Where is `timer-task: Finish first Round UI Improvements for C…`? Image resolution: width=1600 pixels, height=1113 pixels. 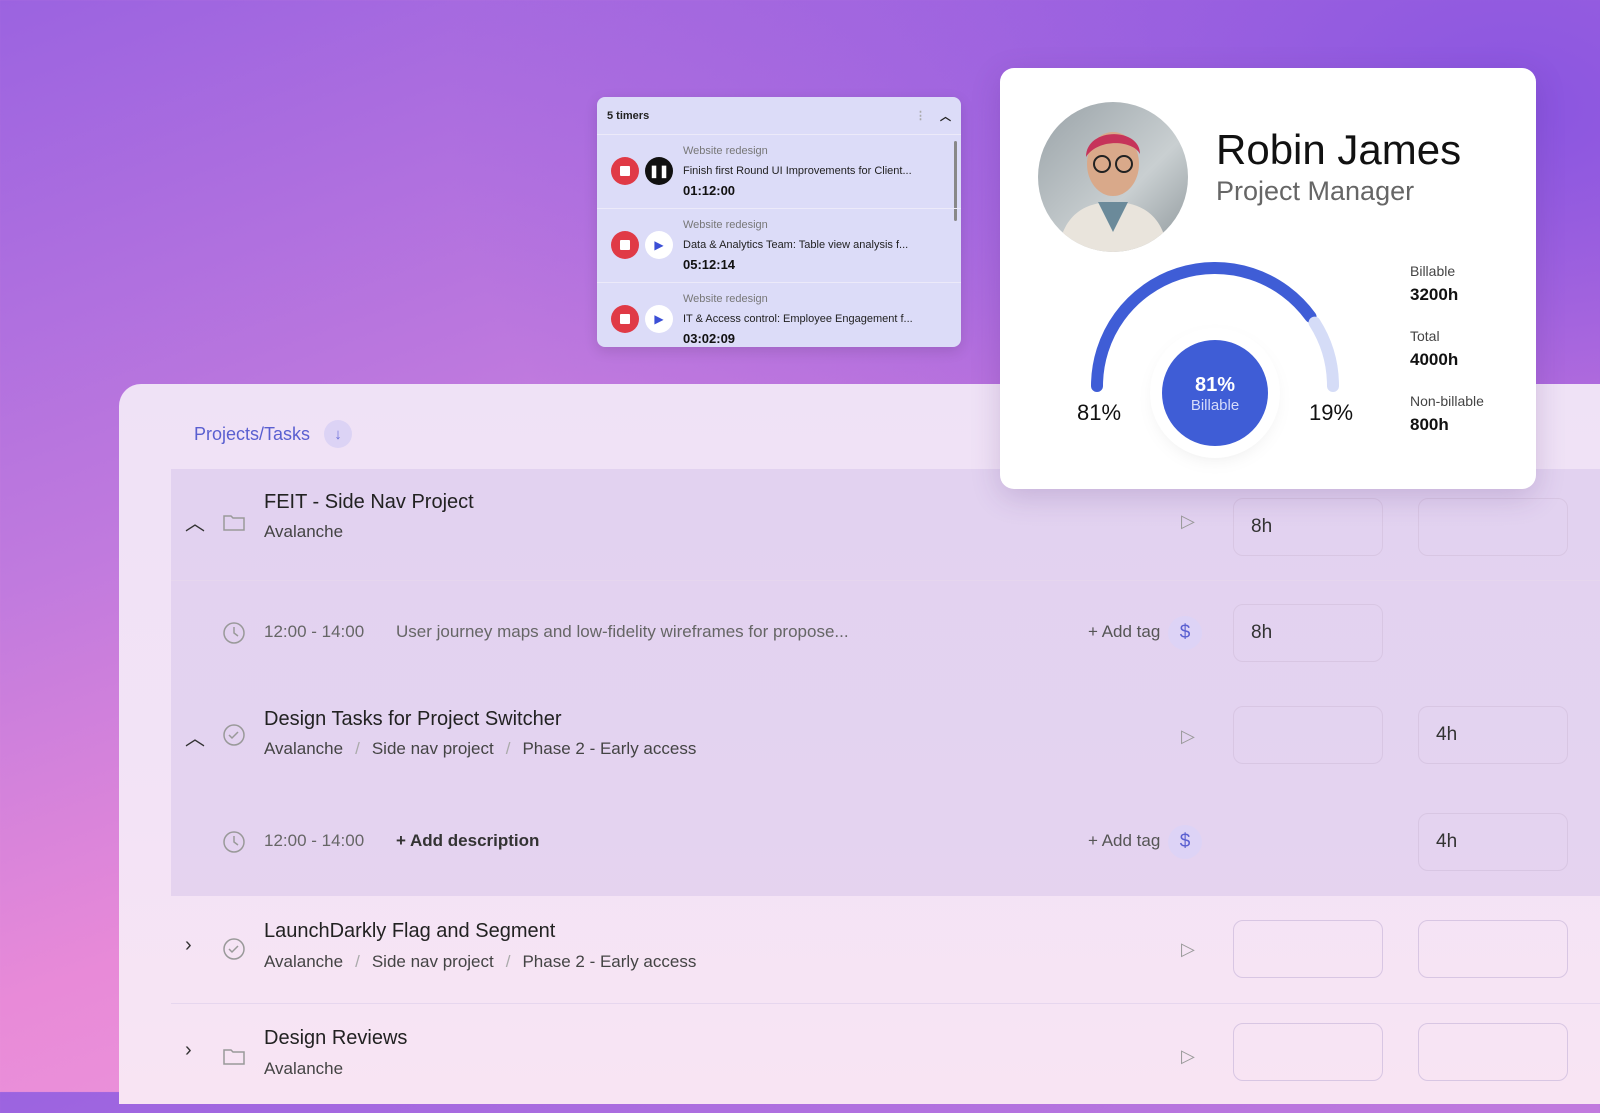
timer-task: Finish first Round UI Improvements for C… is located at coordinates (797, 171).